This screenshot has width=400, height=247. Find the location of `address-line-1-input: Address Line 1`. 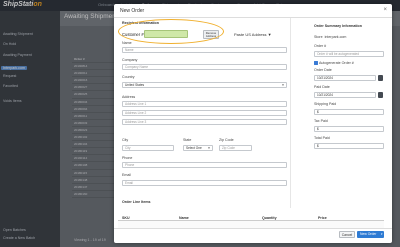

address-line-1-input: Address Line 1 is located at coordinates (204, 104).